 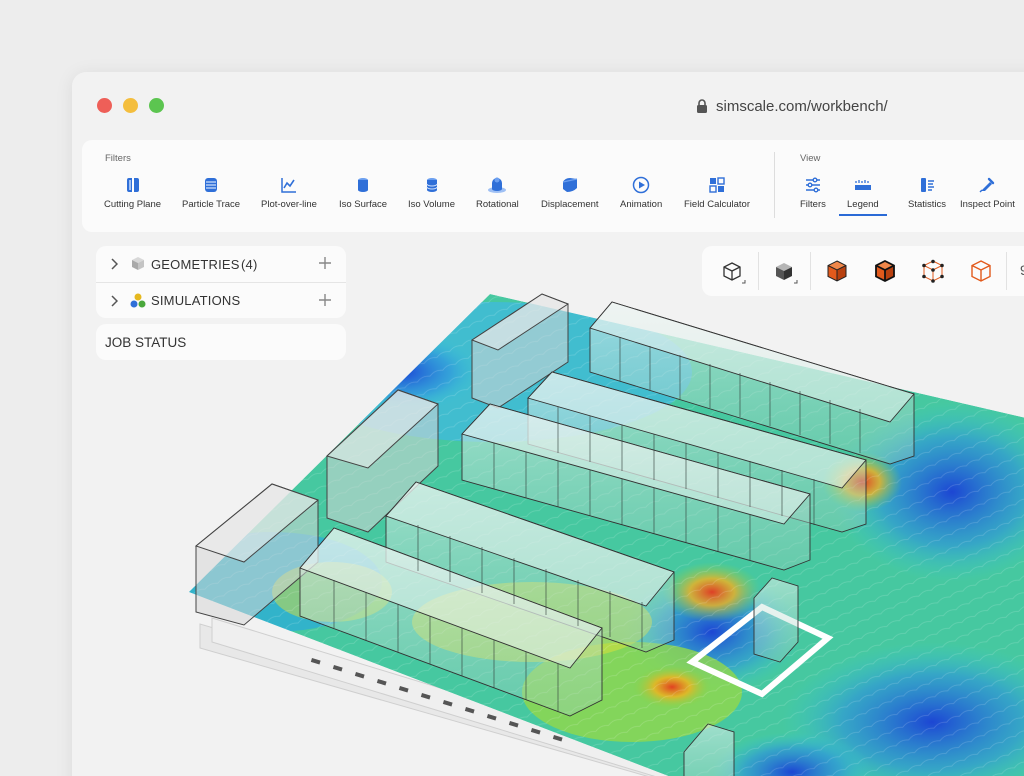 I want to click on model-tree: GEOMETRIES (4) SIMULATIONS, so click(x=221, y=282).